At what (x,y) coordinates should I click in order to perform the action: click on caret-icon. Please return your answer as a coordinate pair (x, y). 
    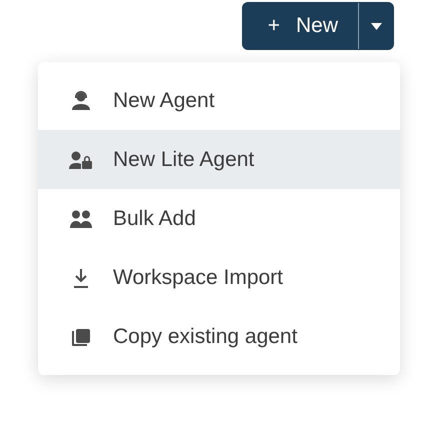
    Looking at the image, I should click on (376, 26).